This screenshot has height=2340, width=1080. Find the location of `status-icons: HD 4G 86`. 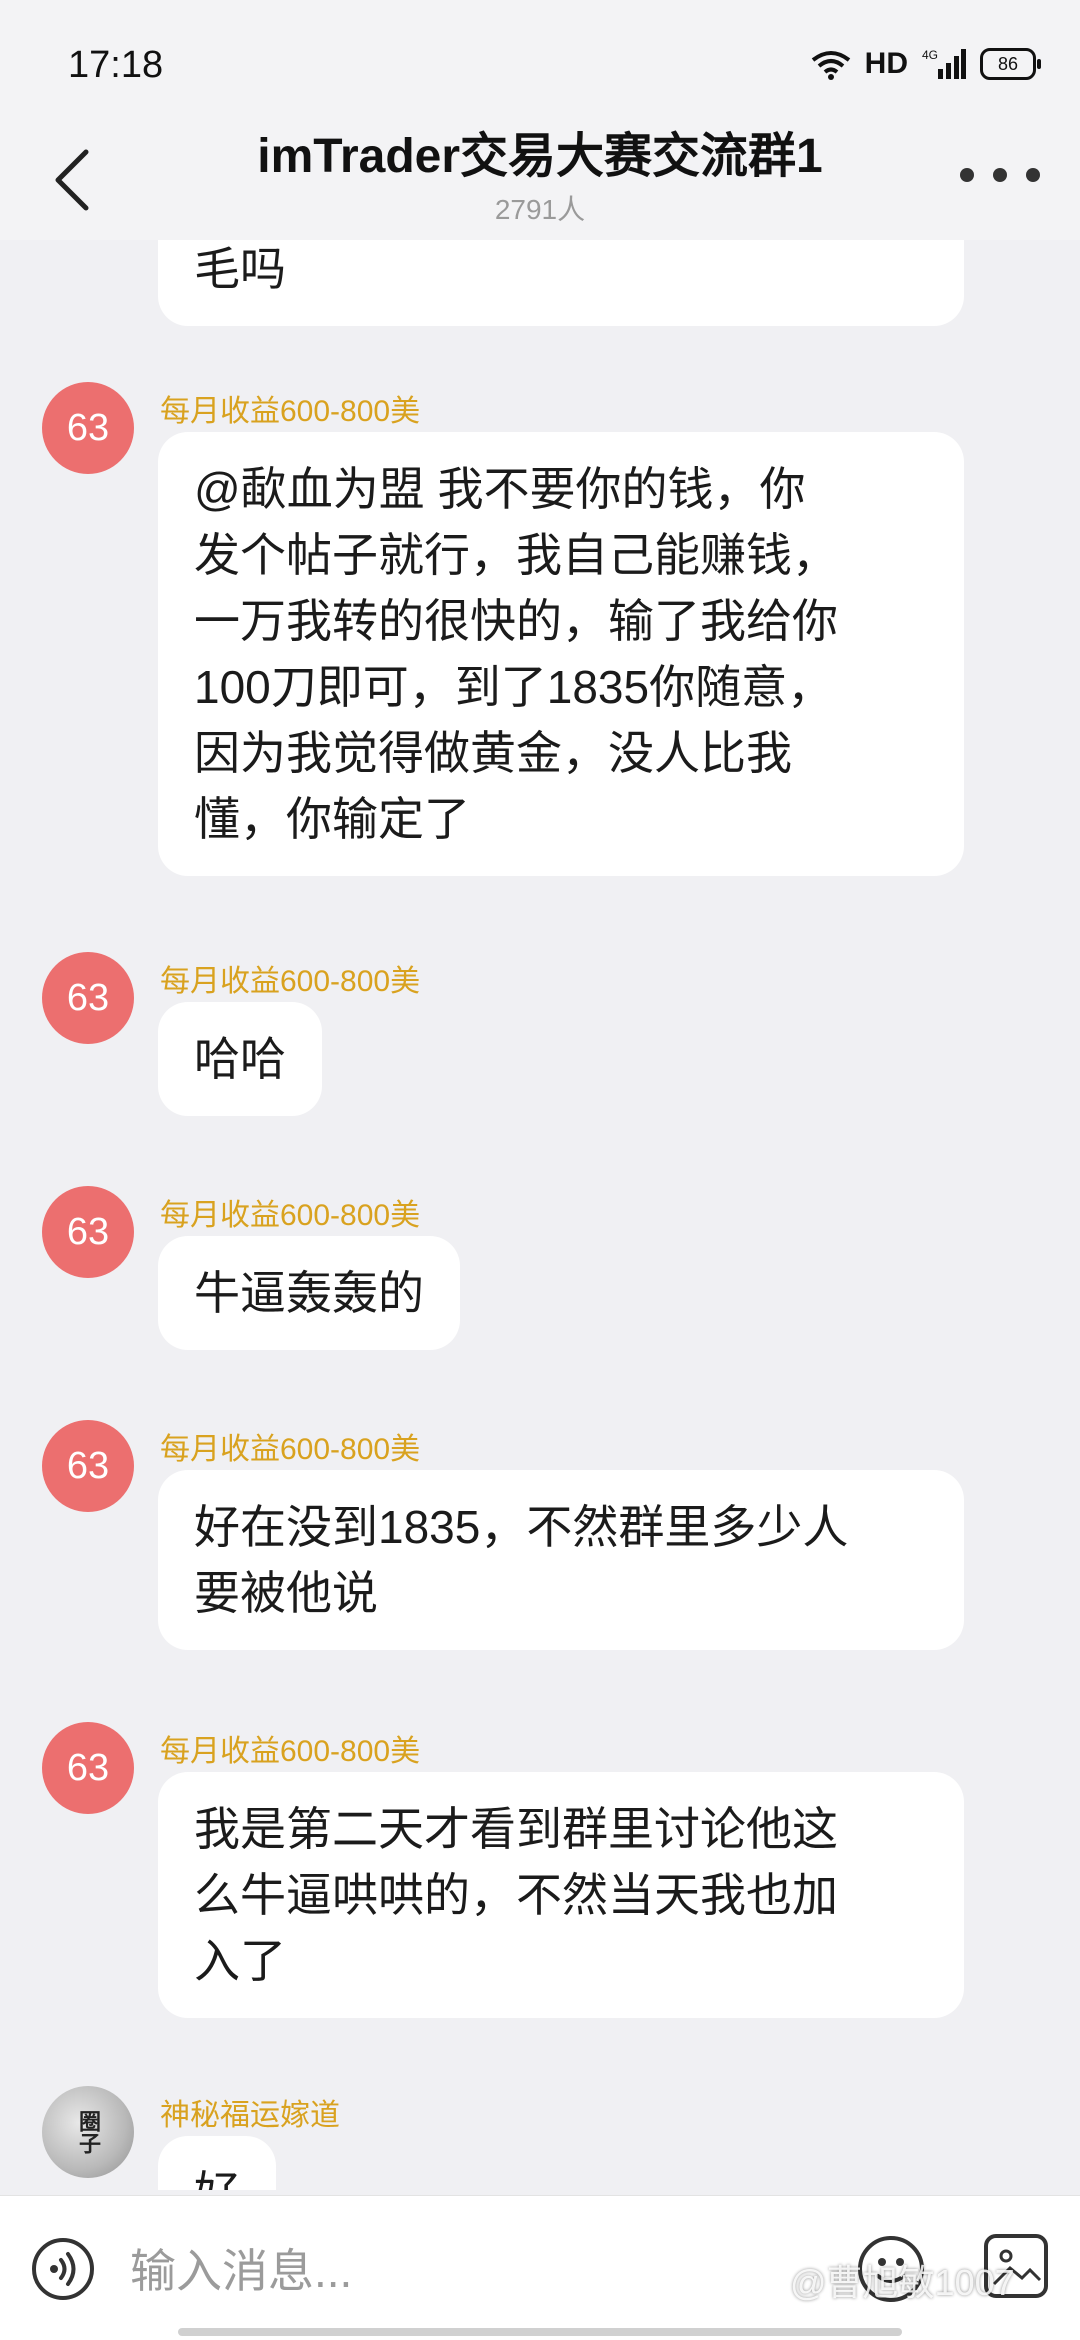

status-icons: HD 4G 86 is located at coordinates (926, 64).